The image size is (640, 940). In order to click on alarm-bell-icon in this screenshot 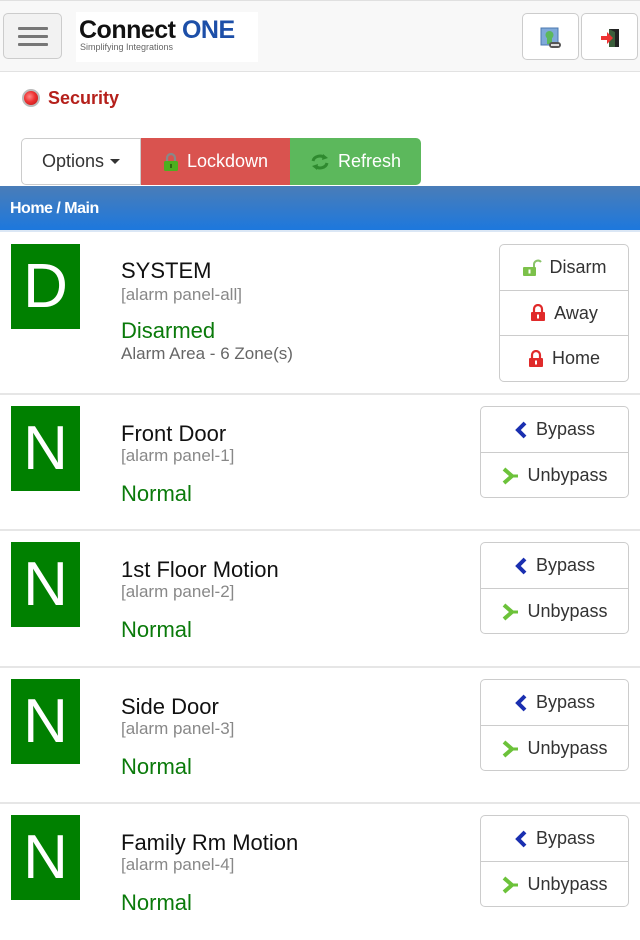, I will do `click(31, 98)`.